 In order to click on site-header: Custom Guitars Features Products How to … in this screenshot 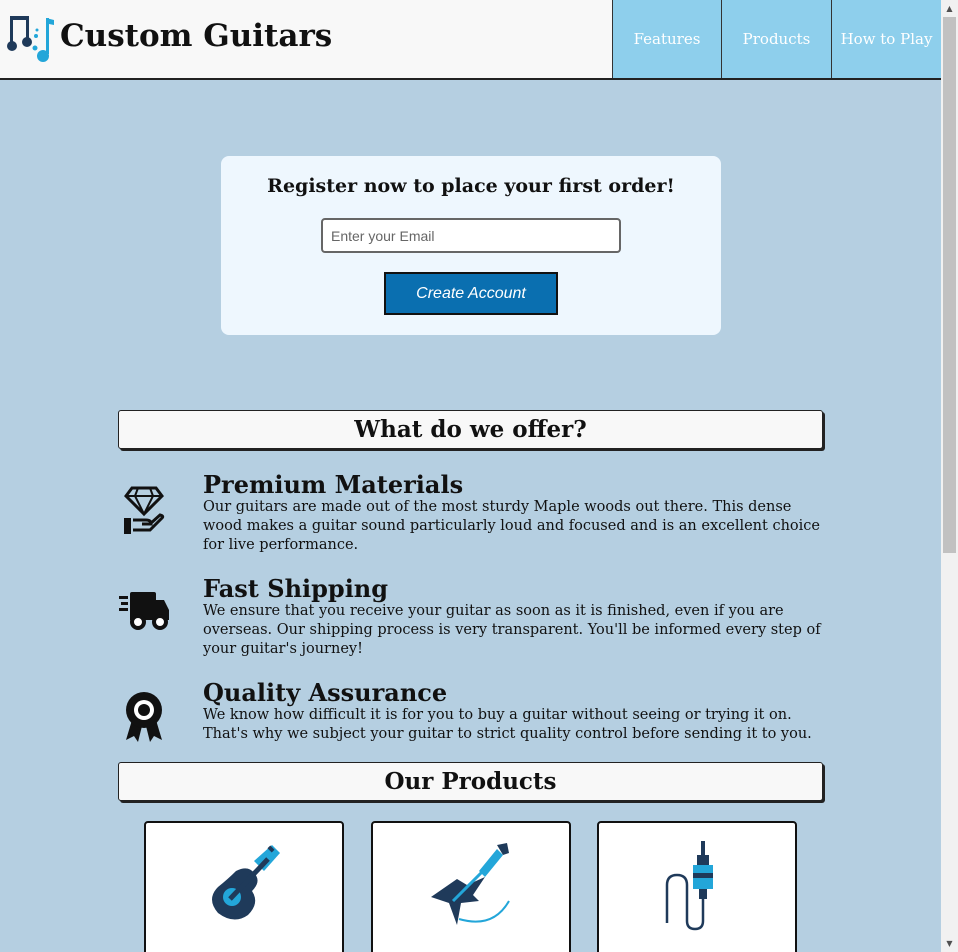, I will do `click(470, 40)`.